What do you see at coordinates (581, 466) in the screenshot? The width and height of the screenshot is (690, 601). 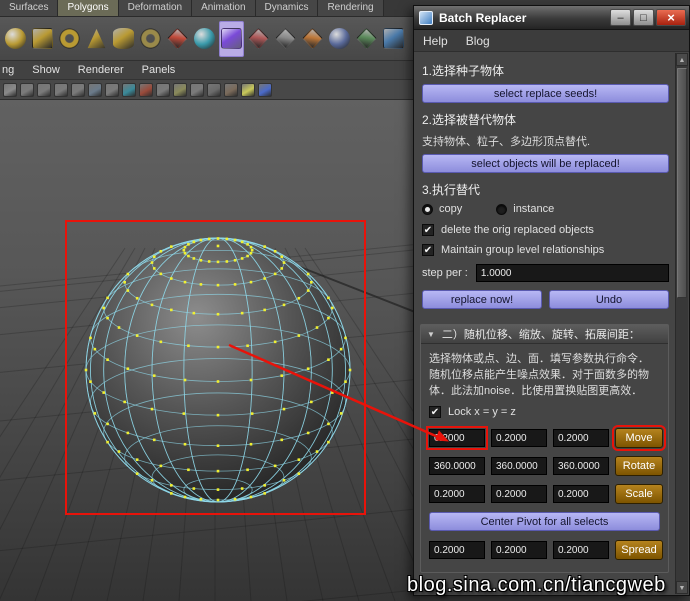 I see `rotate-z-input` at bounding box center [581, 466].